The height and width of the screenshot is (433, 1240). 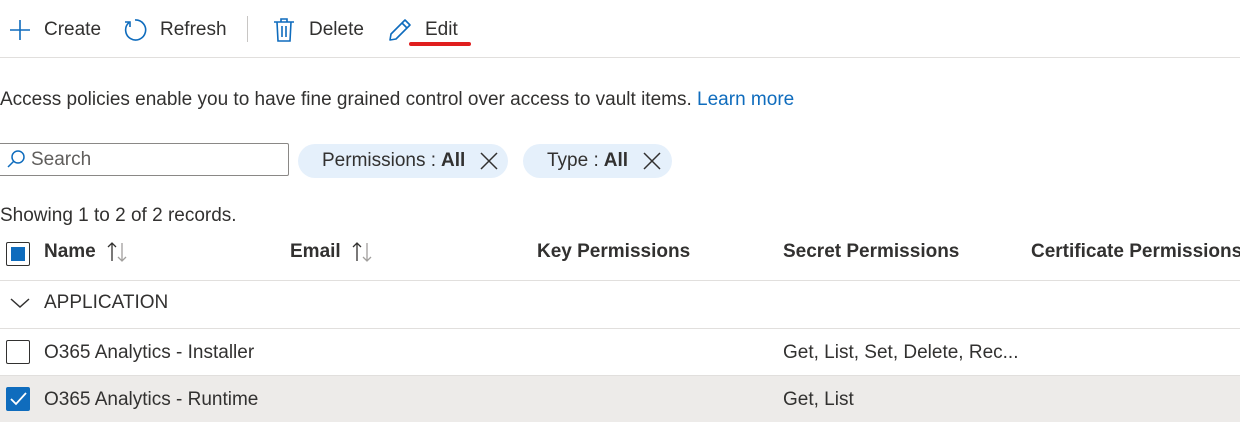 What do you see at coordinates (614, 251) in the screenshot?
I see `column-header-key-permissions: Key Permissions` at bounding box center [614, 251].